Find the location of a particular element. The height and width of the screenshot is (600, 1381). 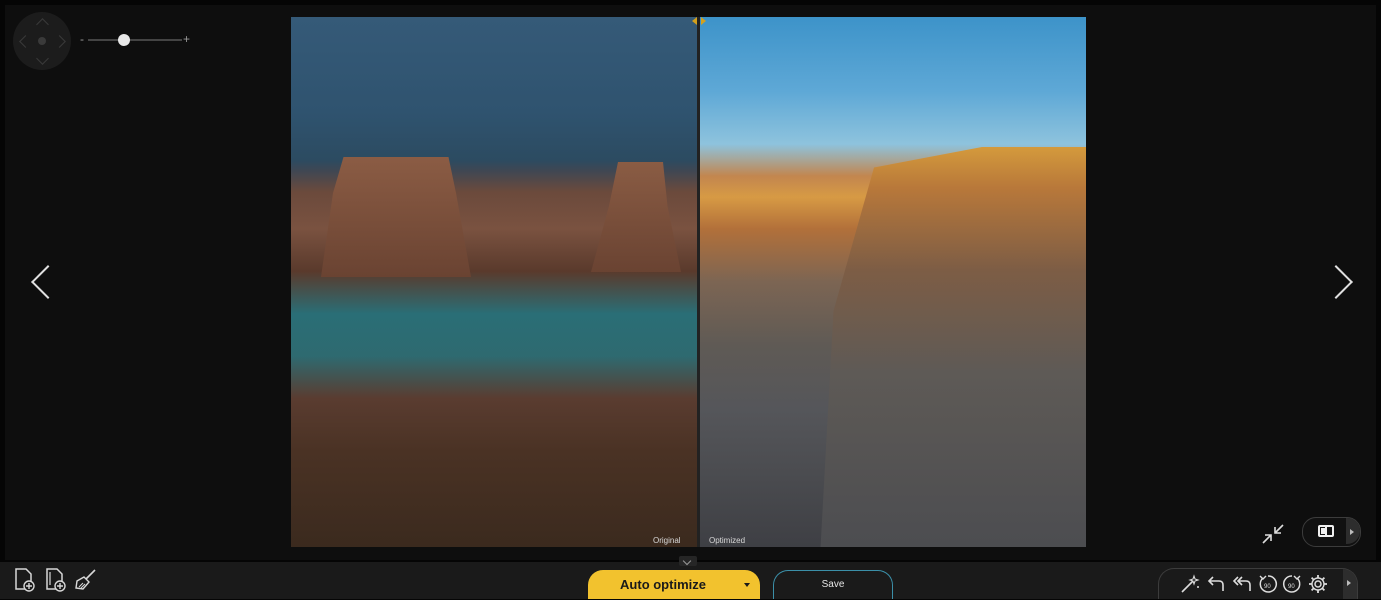

save-label: Save is located at coordinates (833, 584).